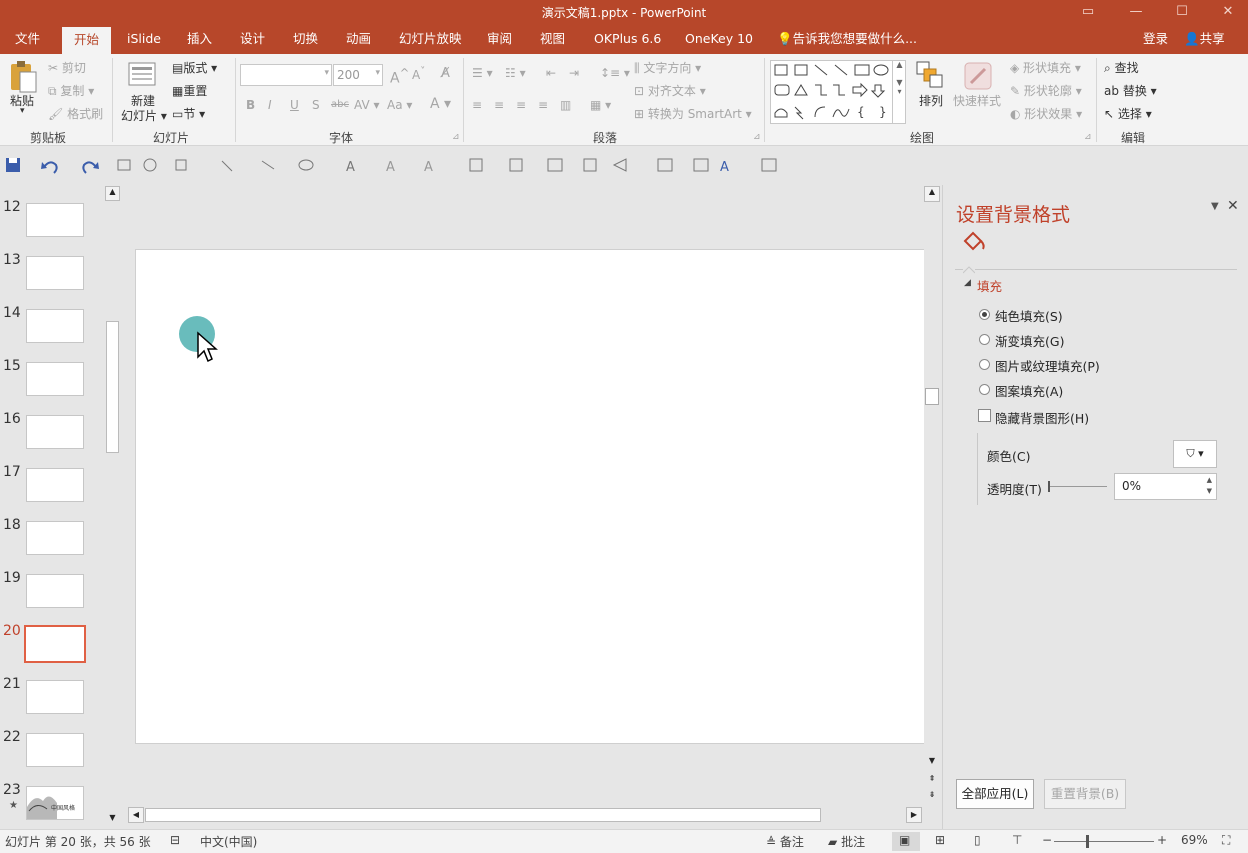  I want to click on align-center-icon: ≡, so click(499, 105).